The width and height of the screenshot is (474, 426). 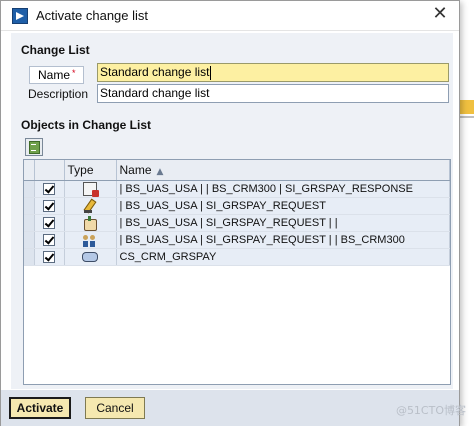 I want to click on required-mark: *, so click(x=74, y=73).